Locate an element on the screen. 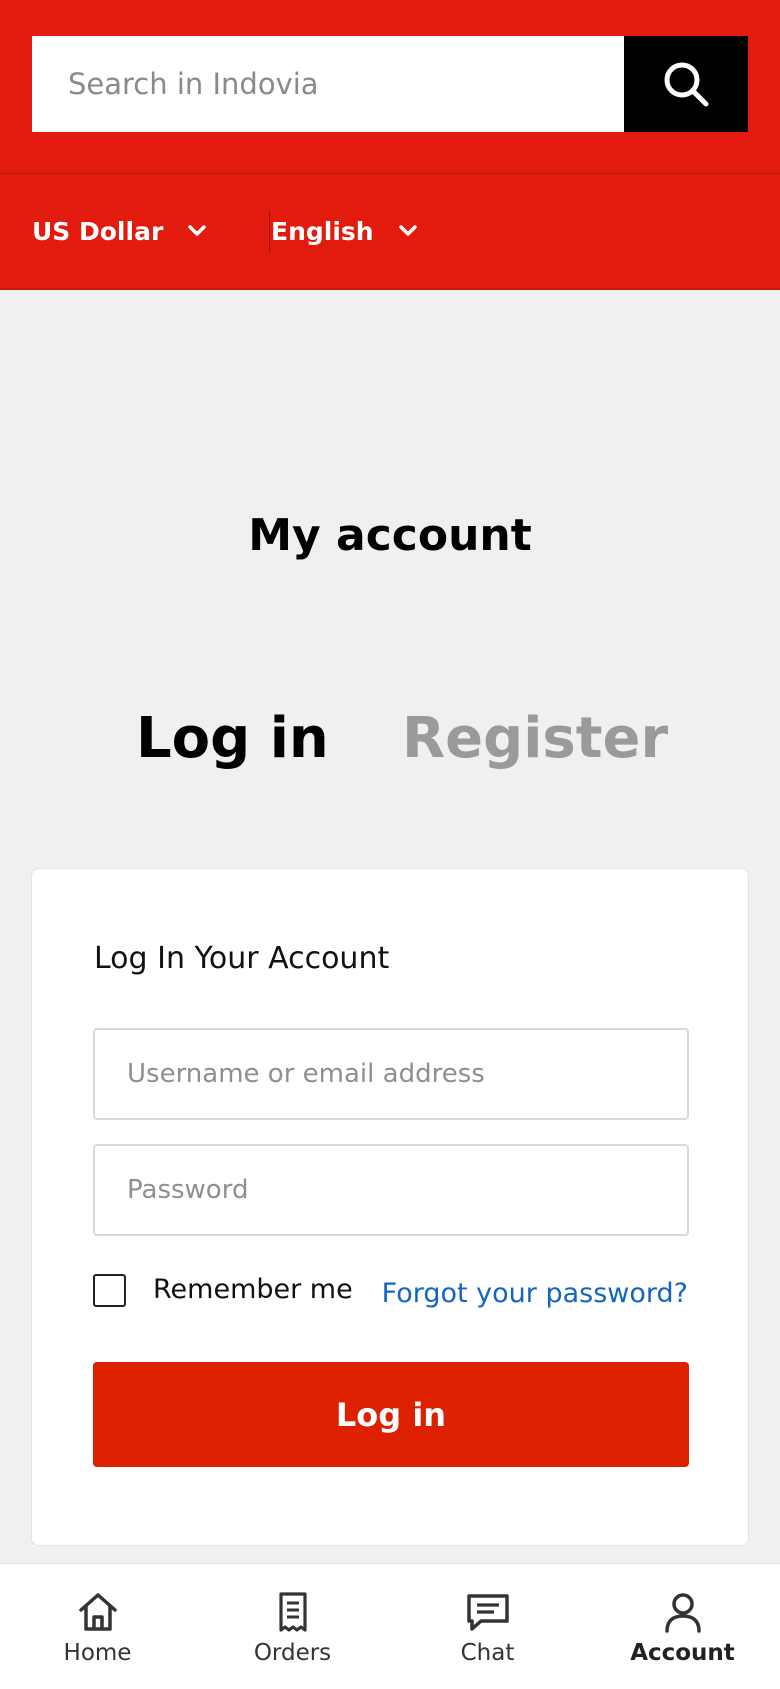 The height and width of the screenshot is (1689, 780). currency-label: US Dollar is located at coordinates (98, 231).